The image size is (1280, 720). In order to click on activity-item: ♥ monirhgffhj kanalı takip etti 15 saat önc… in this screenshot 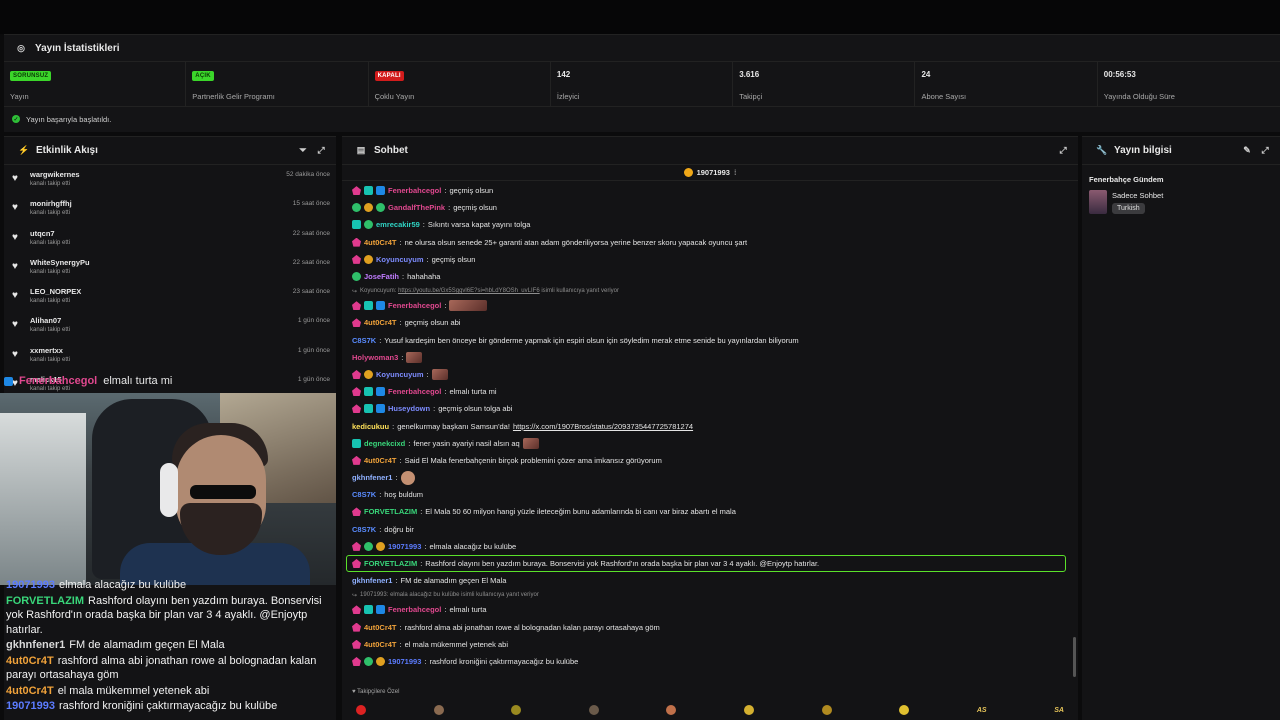, I will do `click(170, 208)`.